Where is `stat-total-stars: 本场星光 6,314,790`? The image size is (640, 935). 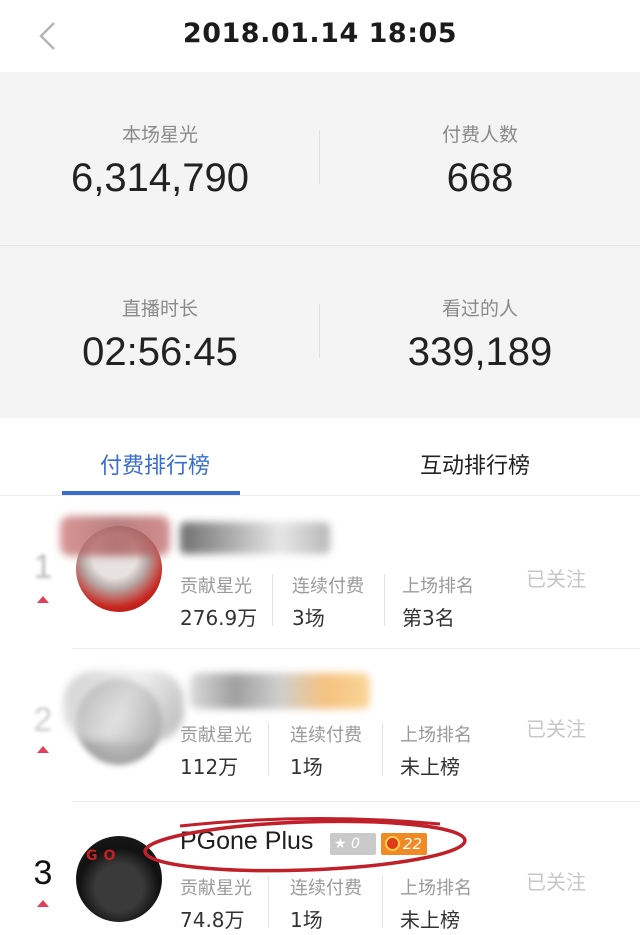
stat-total-stars: 本场星光 6,314,790 is located at coordinates (160, 158).